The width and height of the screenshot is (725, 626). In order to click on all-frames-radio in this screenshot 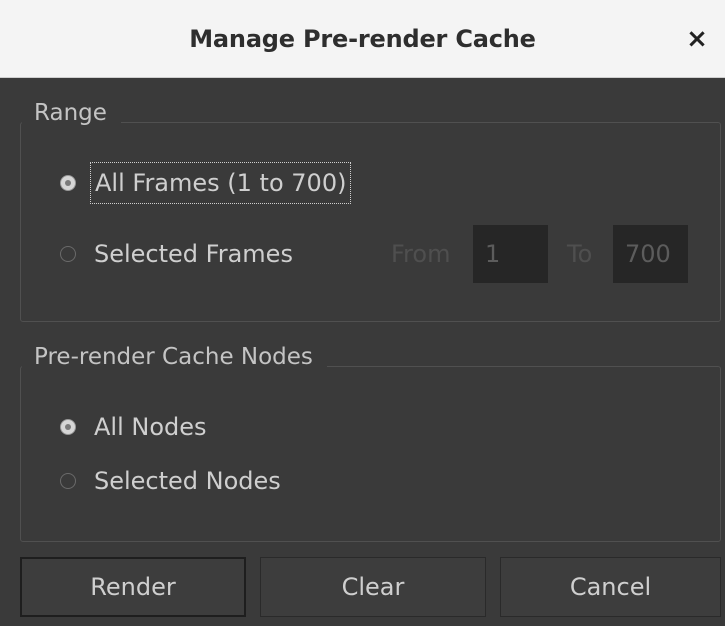, I will do `click(68, 183)`.